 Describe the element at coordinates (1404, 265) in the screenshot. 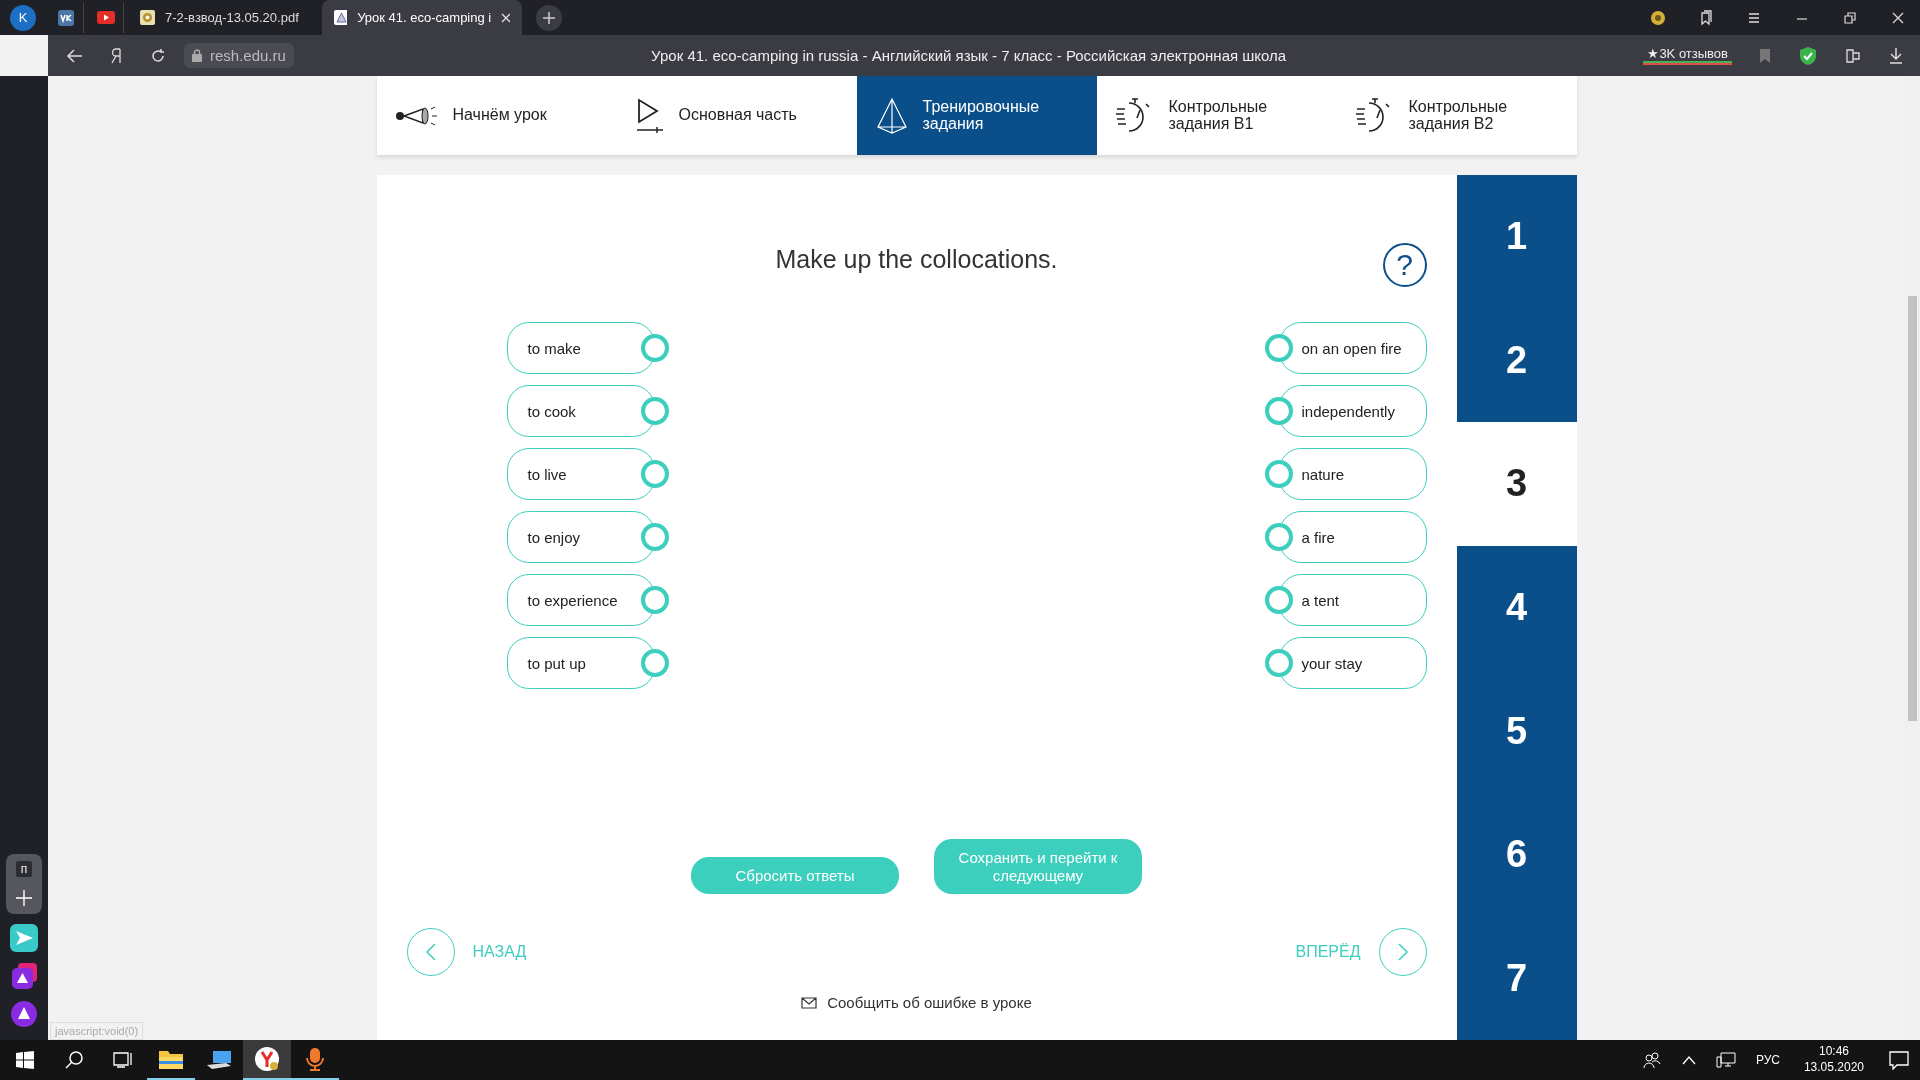

I see `help-button: ?` at that location.